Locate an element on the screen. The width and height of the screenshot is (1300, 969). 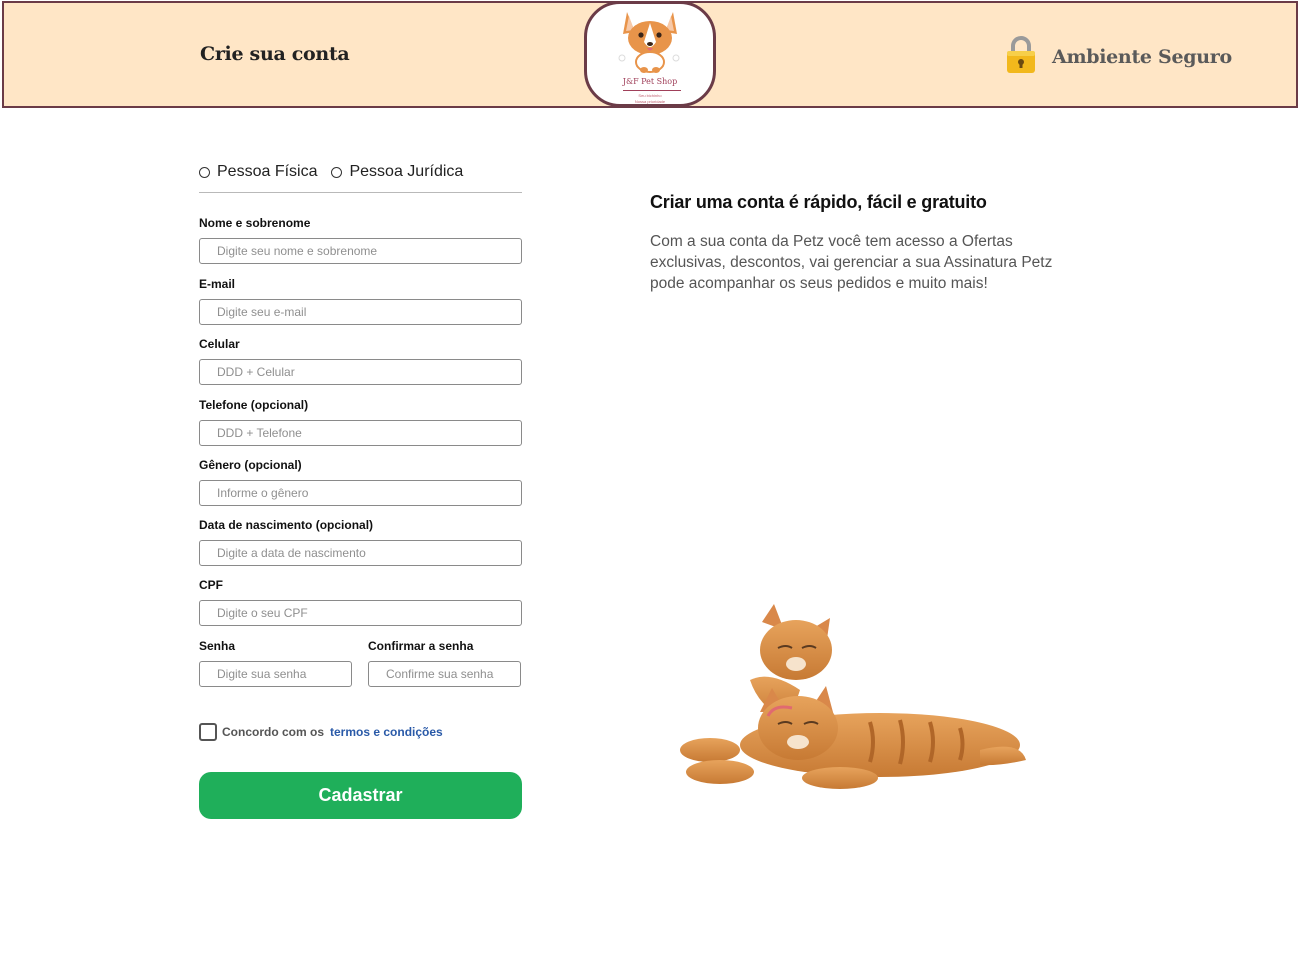
logo-divider is located at coordinates (652, 90).